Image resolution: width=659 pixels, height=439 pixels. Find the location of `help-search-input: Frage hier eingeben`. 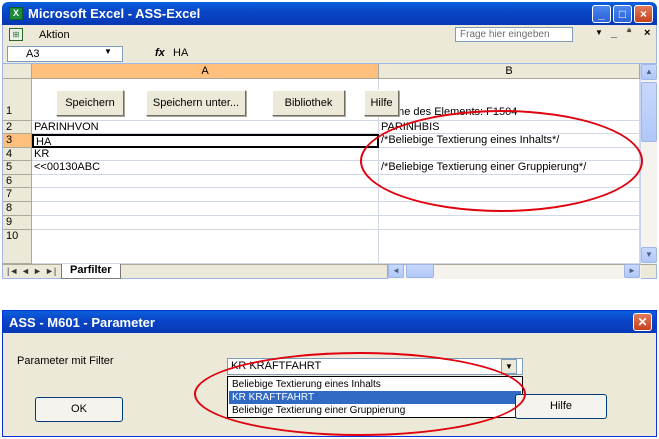

help-search-input: Frage hier eingeben is located at coordinates (514, 34).